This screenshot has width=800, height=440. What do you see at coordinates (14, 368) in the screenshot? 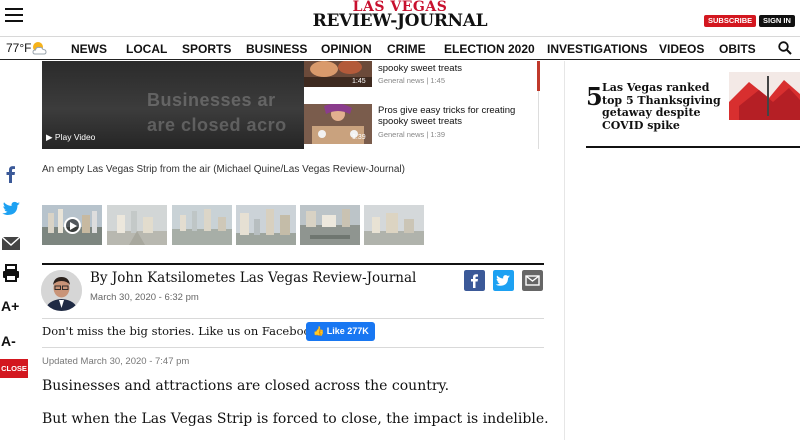
I see `close-button: CLOSE` at bounding box center [14, 368].